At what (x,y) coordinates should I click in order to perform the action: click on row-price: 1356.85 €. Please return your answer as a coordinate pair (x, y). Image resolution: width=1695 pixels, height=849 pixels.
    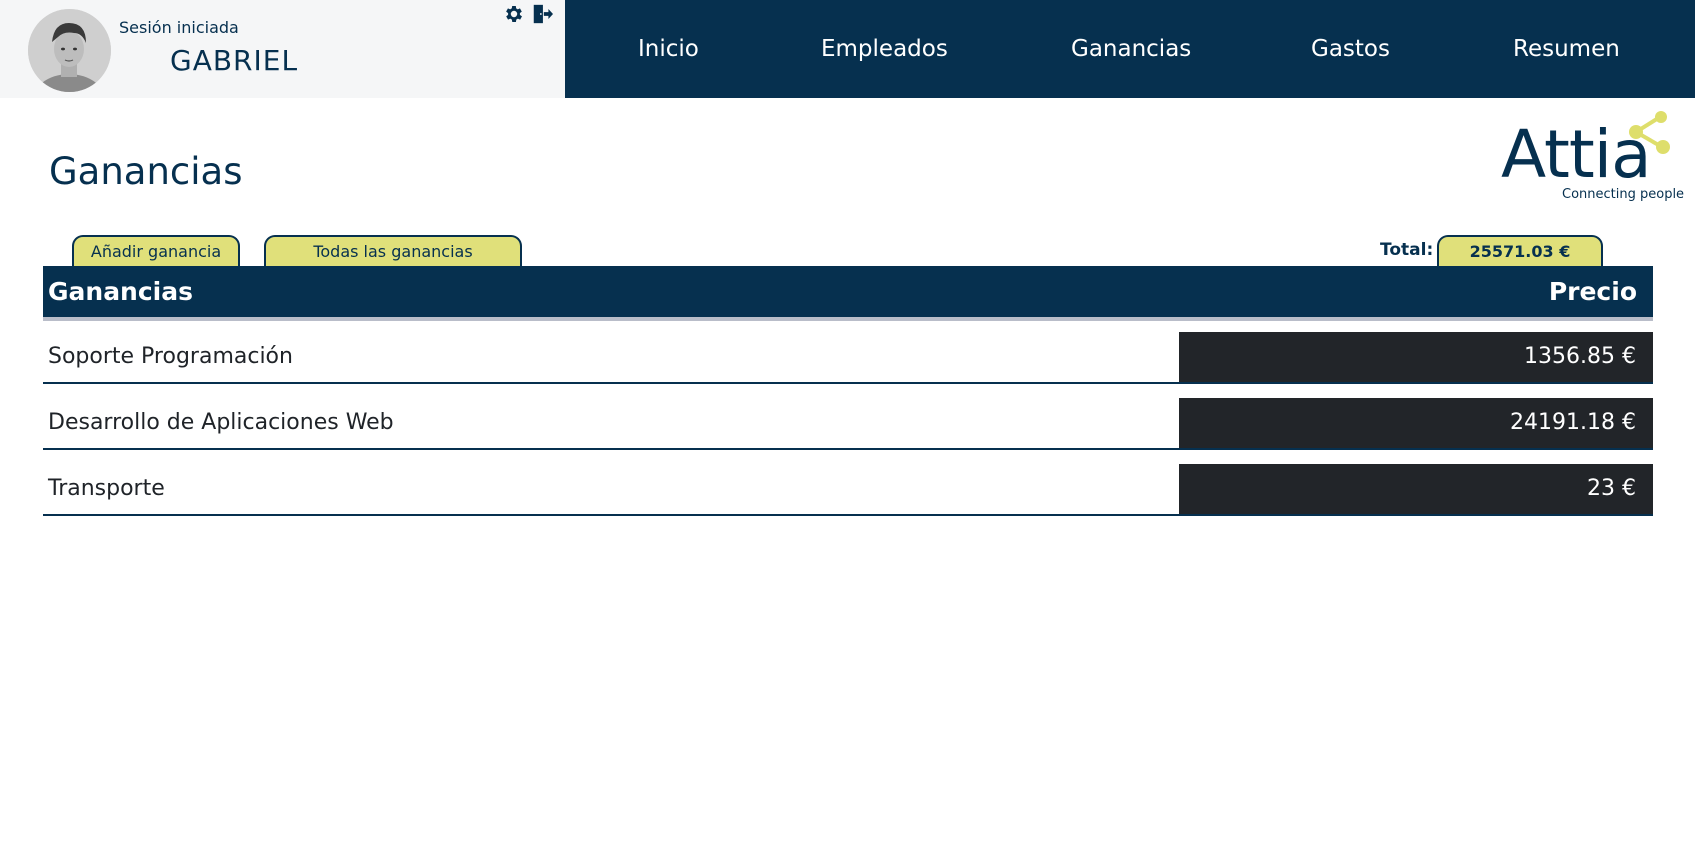
    Looking at the image, I should click on (1416, 357).